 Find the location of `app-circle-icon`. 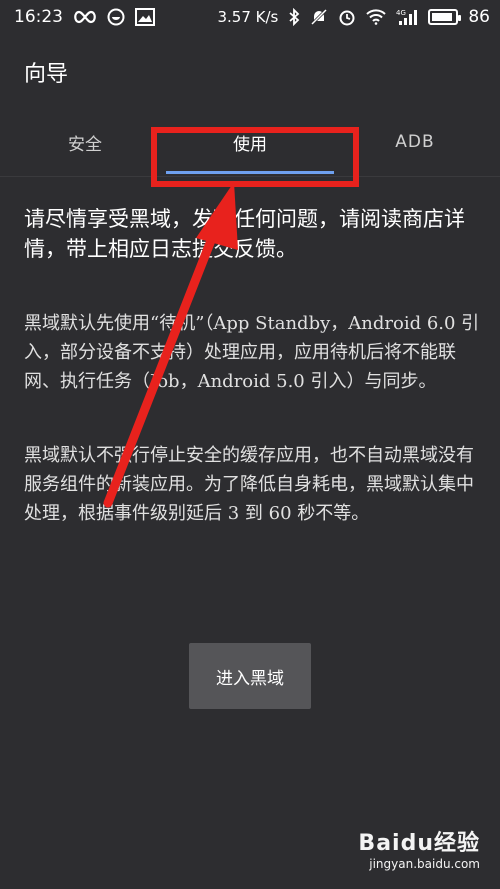

app-circle-icon is located at coordinates (116, 17).